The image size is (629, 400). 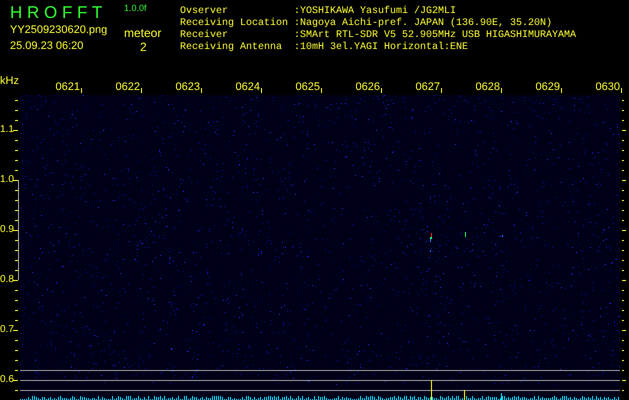 What do you see at coordinates (135, 8) in the screenshot?
I see `app-version: 1.0.0f` at bounding box center [135, 8].